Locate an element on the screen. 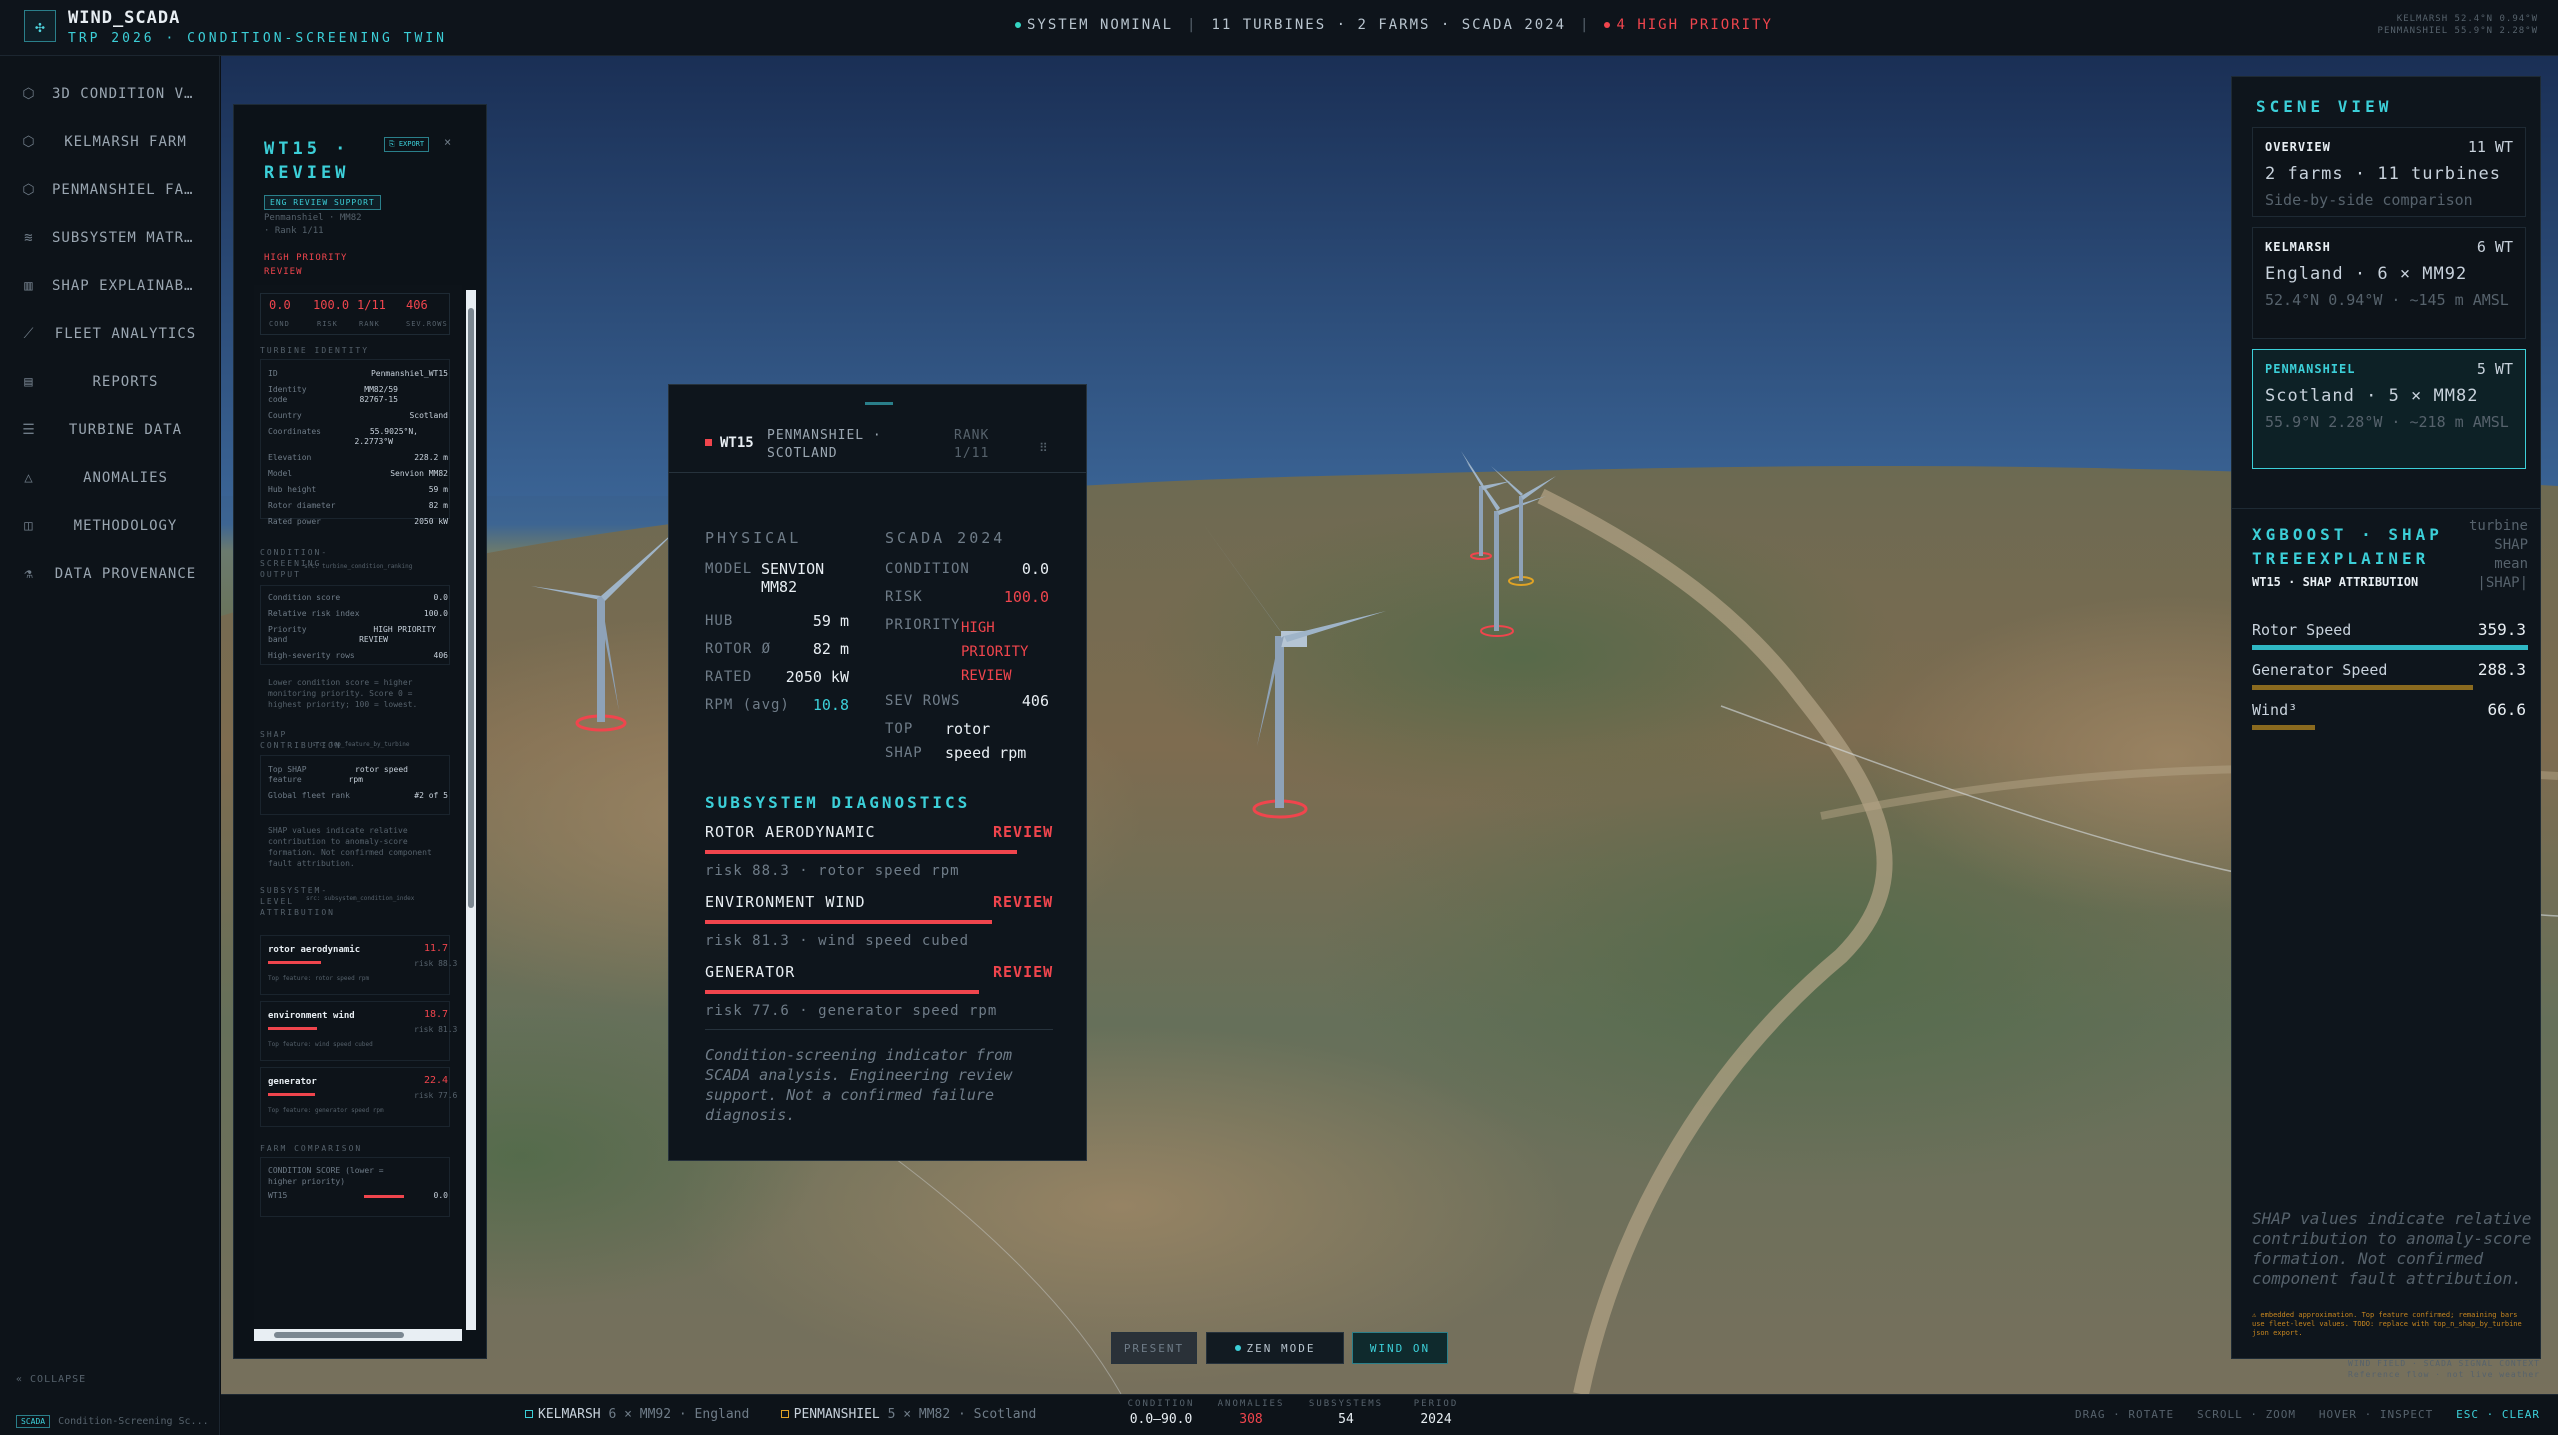 This screenshot has height=1435, width=2558. horizontal-scrollbar is located at coordinates (358, 1335).